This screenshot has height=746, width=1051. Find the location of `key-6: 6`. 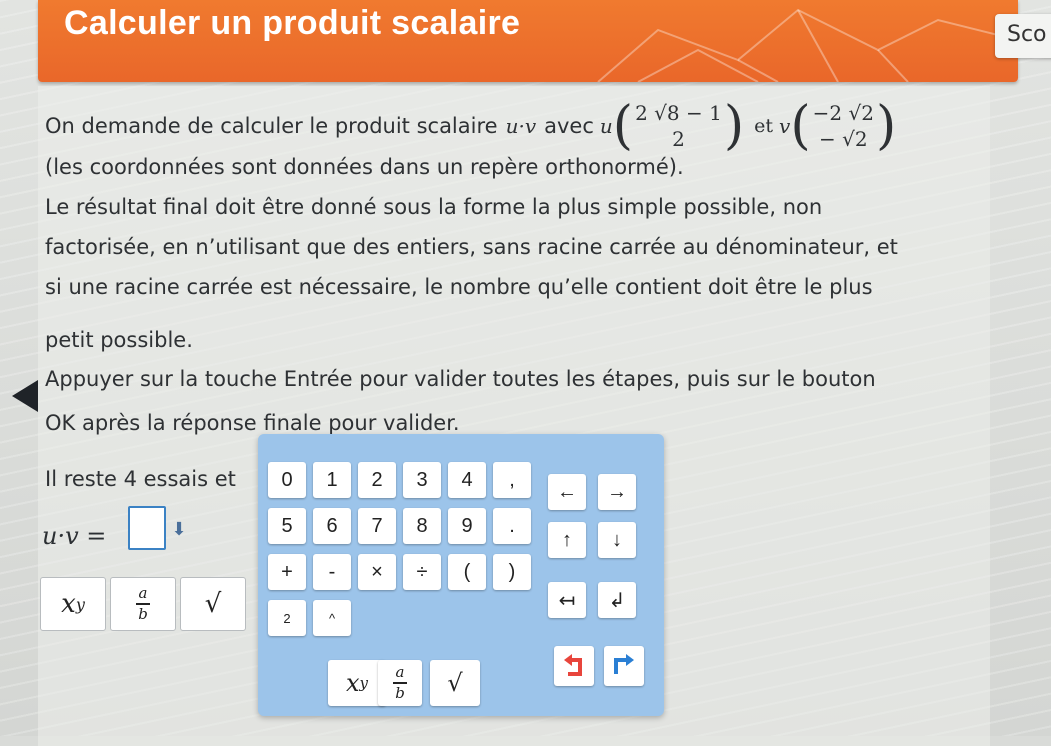

key-6: 6 is located at coordinates (332, 526).